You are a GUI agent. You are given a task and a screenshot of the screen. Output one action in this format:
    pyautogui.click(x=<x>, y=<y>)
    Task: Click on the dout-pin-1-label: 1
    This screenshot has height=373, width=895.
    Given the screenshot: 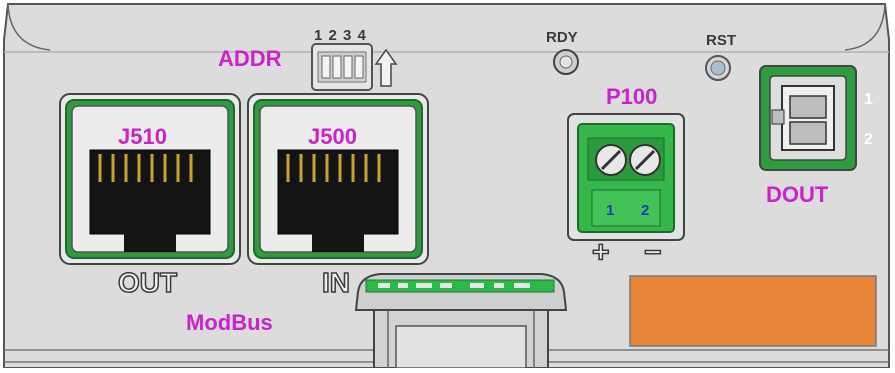 What is the action you would take?
    pyautogui.click(x=868, y=99)
    